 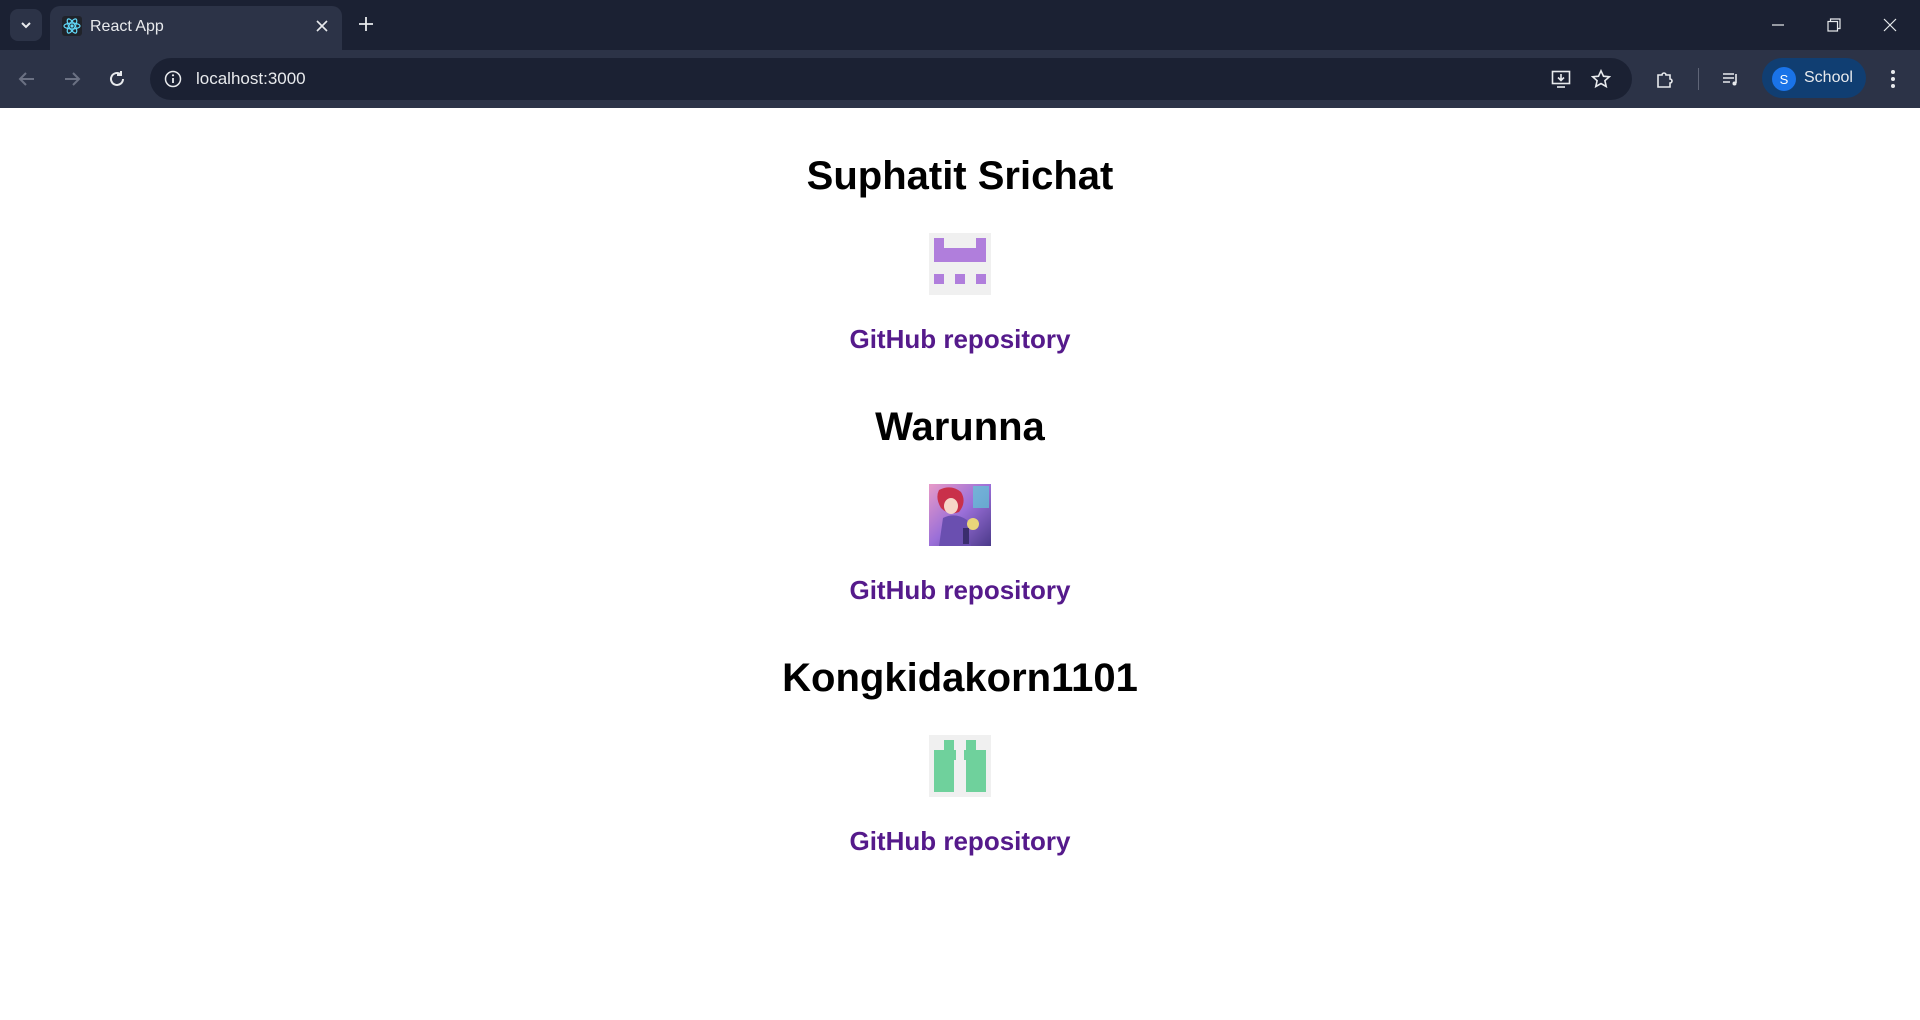 I want to click on back-button, so click(x=27, y=79).